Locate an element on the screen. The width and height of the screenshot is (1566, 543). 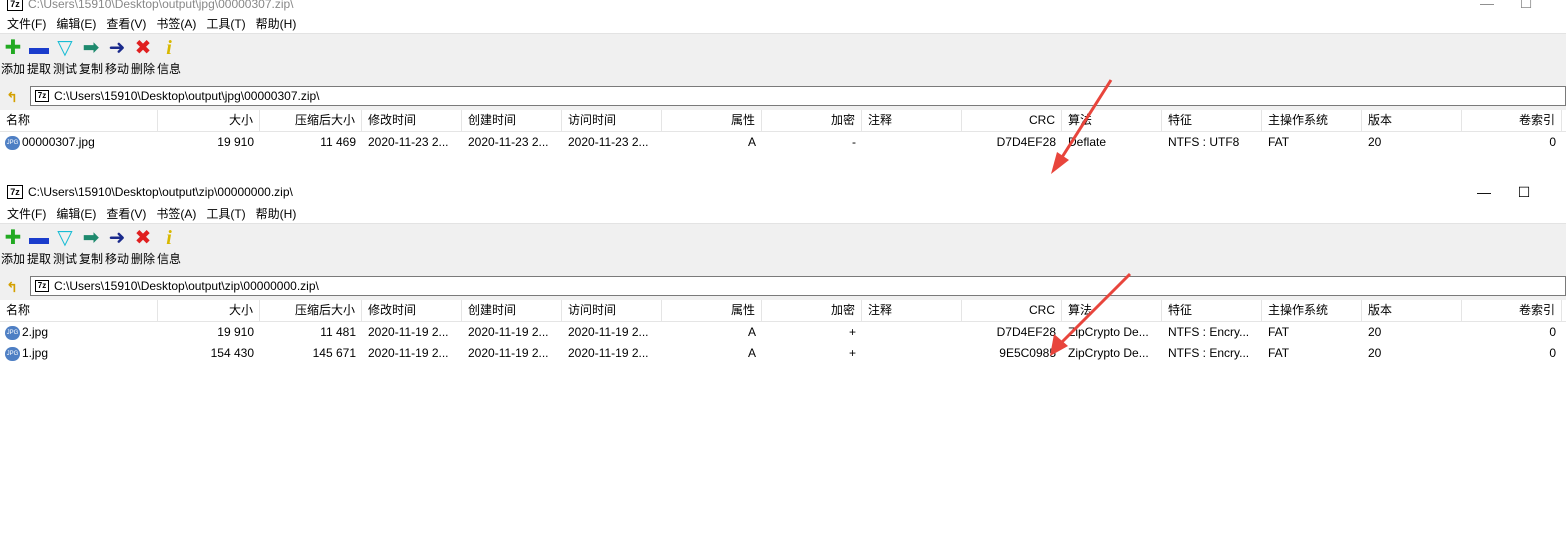
cell-packed: 11 481 is located at coordinates (338, 332).